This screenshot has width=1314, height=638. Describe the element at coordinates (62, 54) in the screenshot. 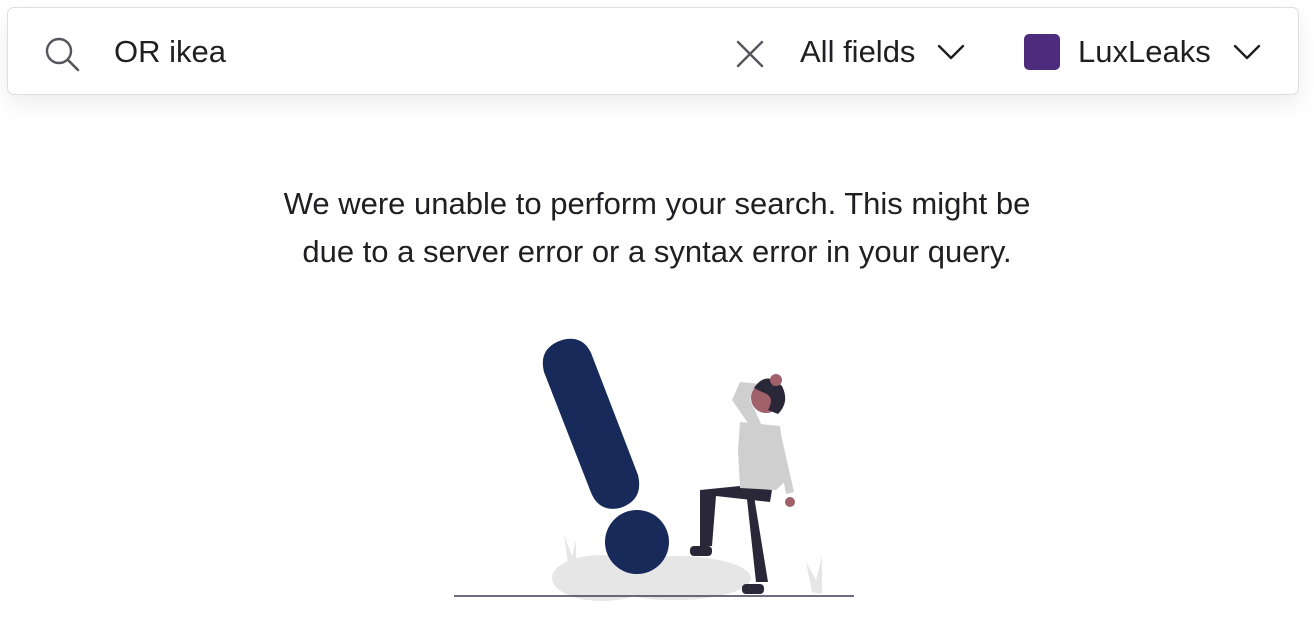

I see `search-icon` at that location.